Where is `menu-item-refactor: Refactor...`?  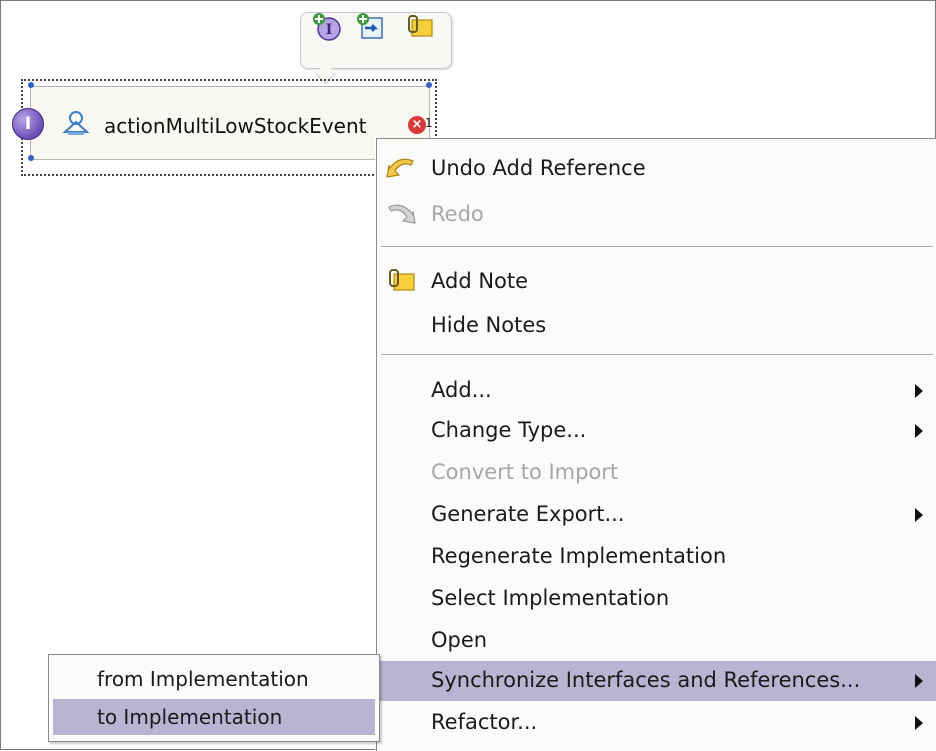 menu-item-refactor: Refactor... is located at coordinates (656, 723).